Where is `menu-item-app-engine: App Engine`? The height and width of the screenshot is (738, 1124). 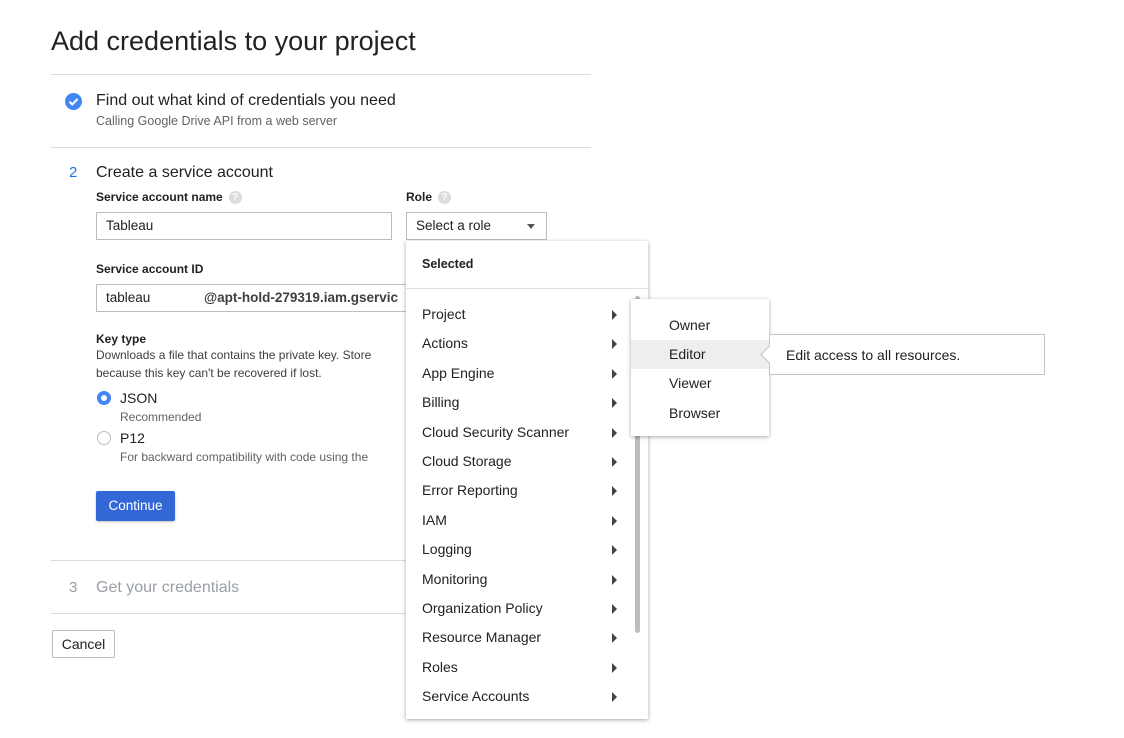
menu-item-app-engine: App Engine is located at coordinates (458, 373).